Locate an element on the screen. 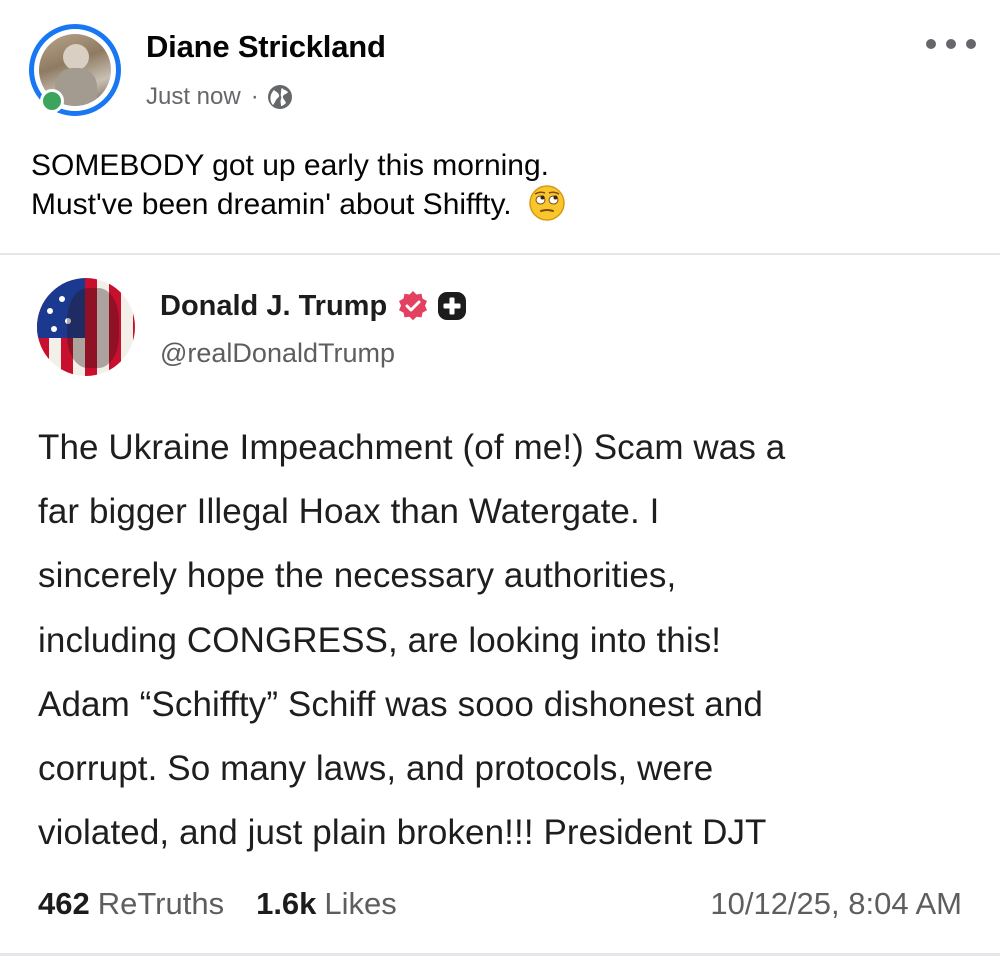 Image resolution: width=1000 pixels, height=956 pixels. likes-label: Likes is located at coordinates (360, 903).